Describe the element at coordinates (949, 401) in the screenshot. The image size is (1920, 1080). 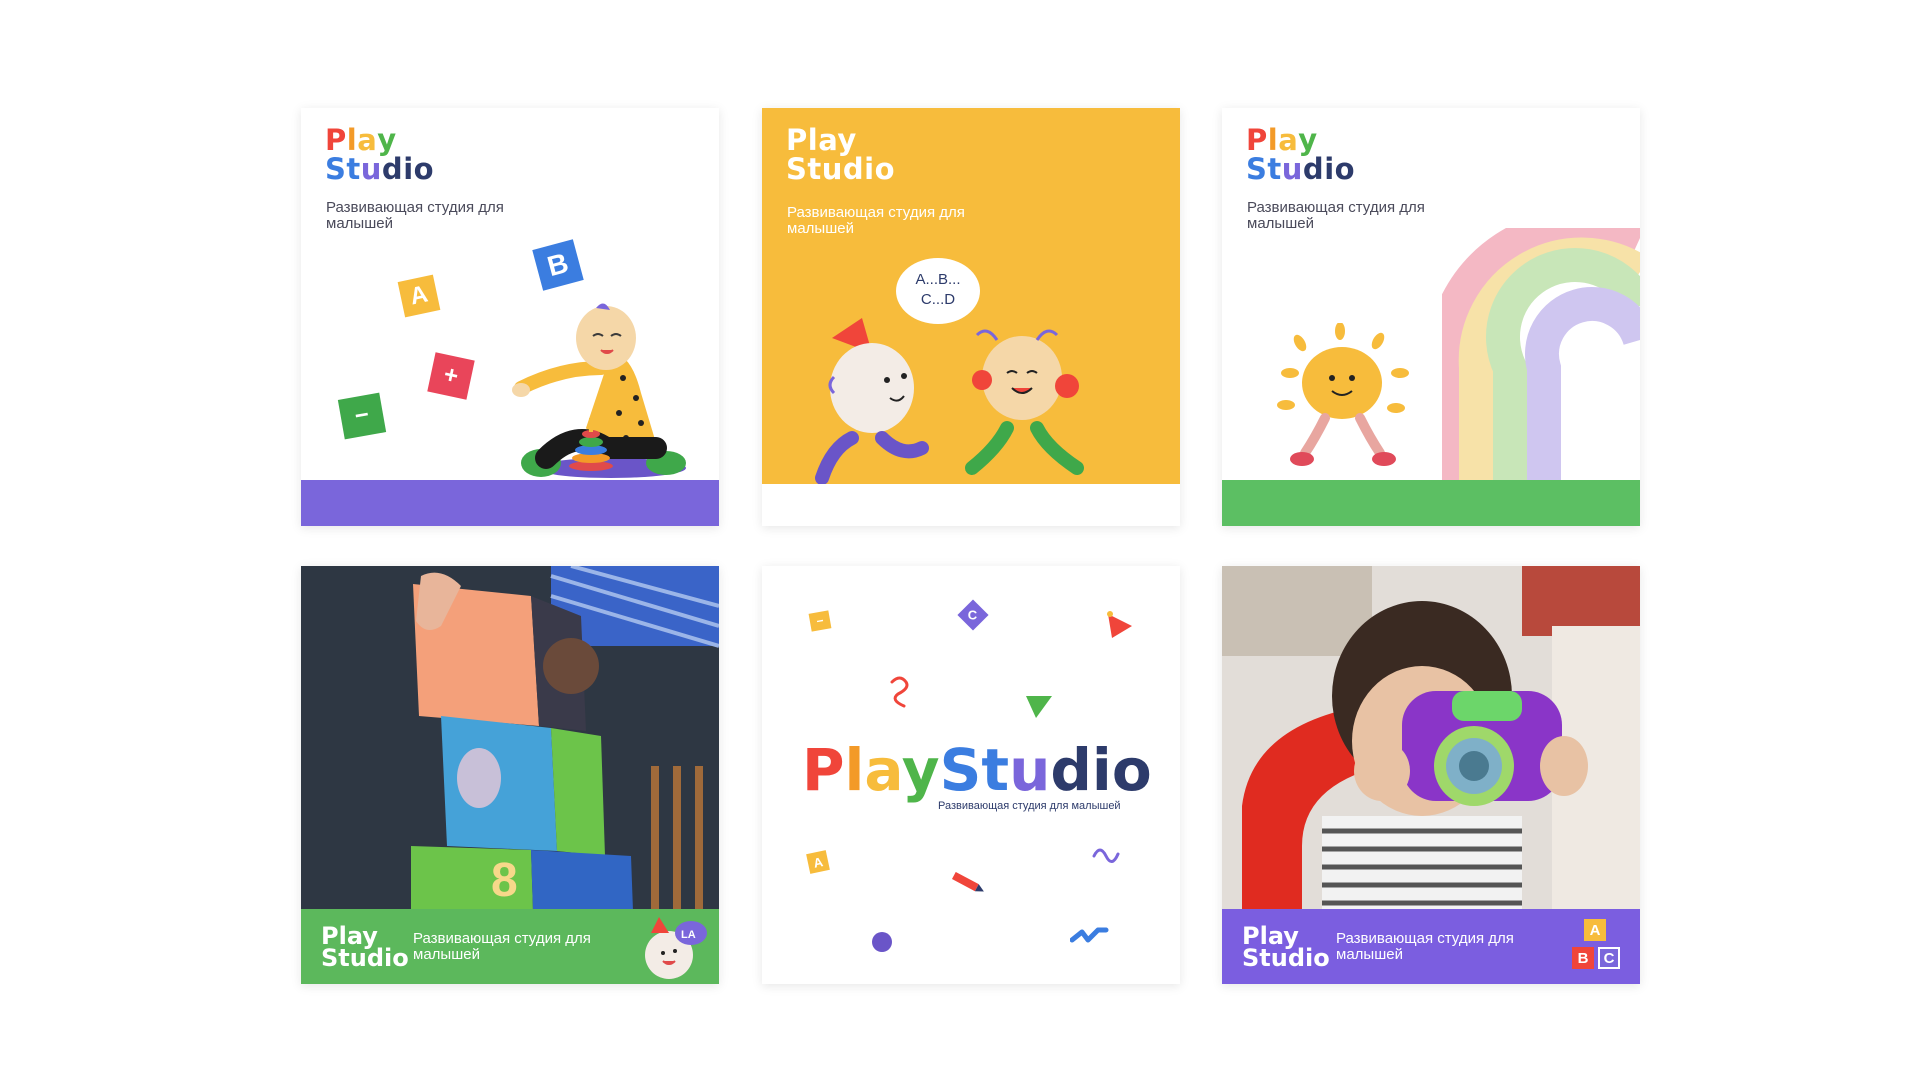
I see `characters-illustration` at that location.